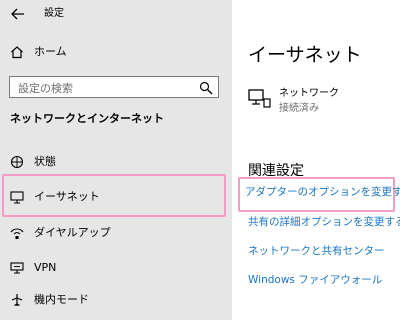 The height and width of the screenshot is (320, 400). Describe the element at coordinates (309, 93) in the screenshot. I see `network-name: ネットワーク` at that location.